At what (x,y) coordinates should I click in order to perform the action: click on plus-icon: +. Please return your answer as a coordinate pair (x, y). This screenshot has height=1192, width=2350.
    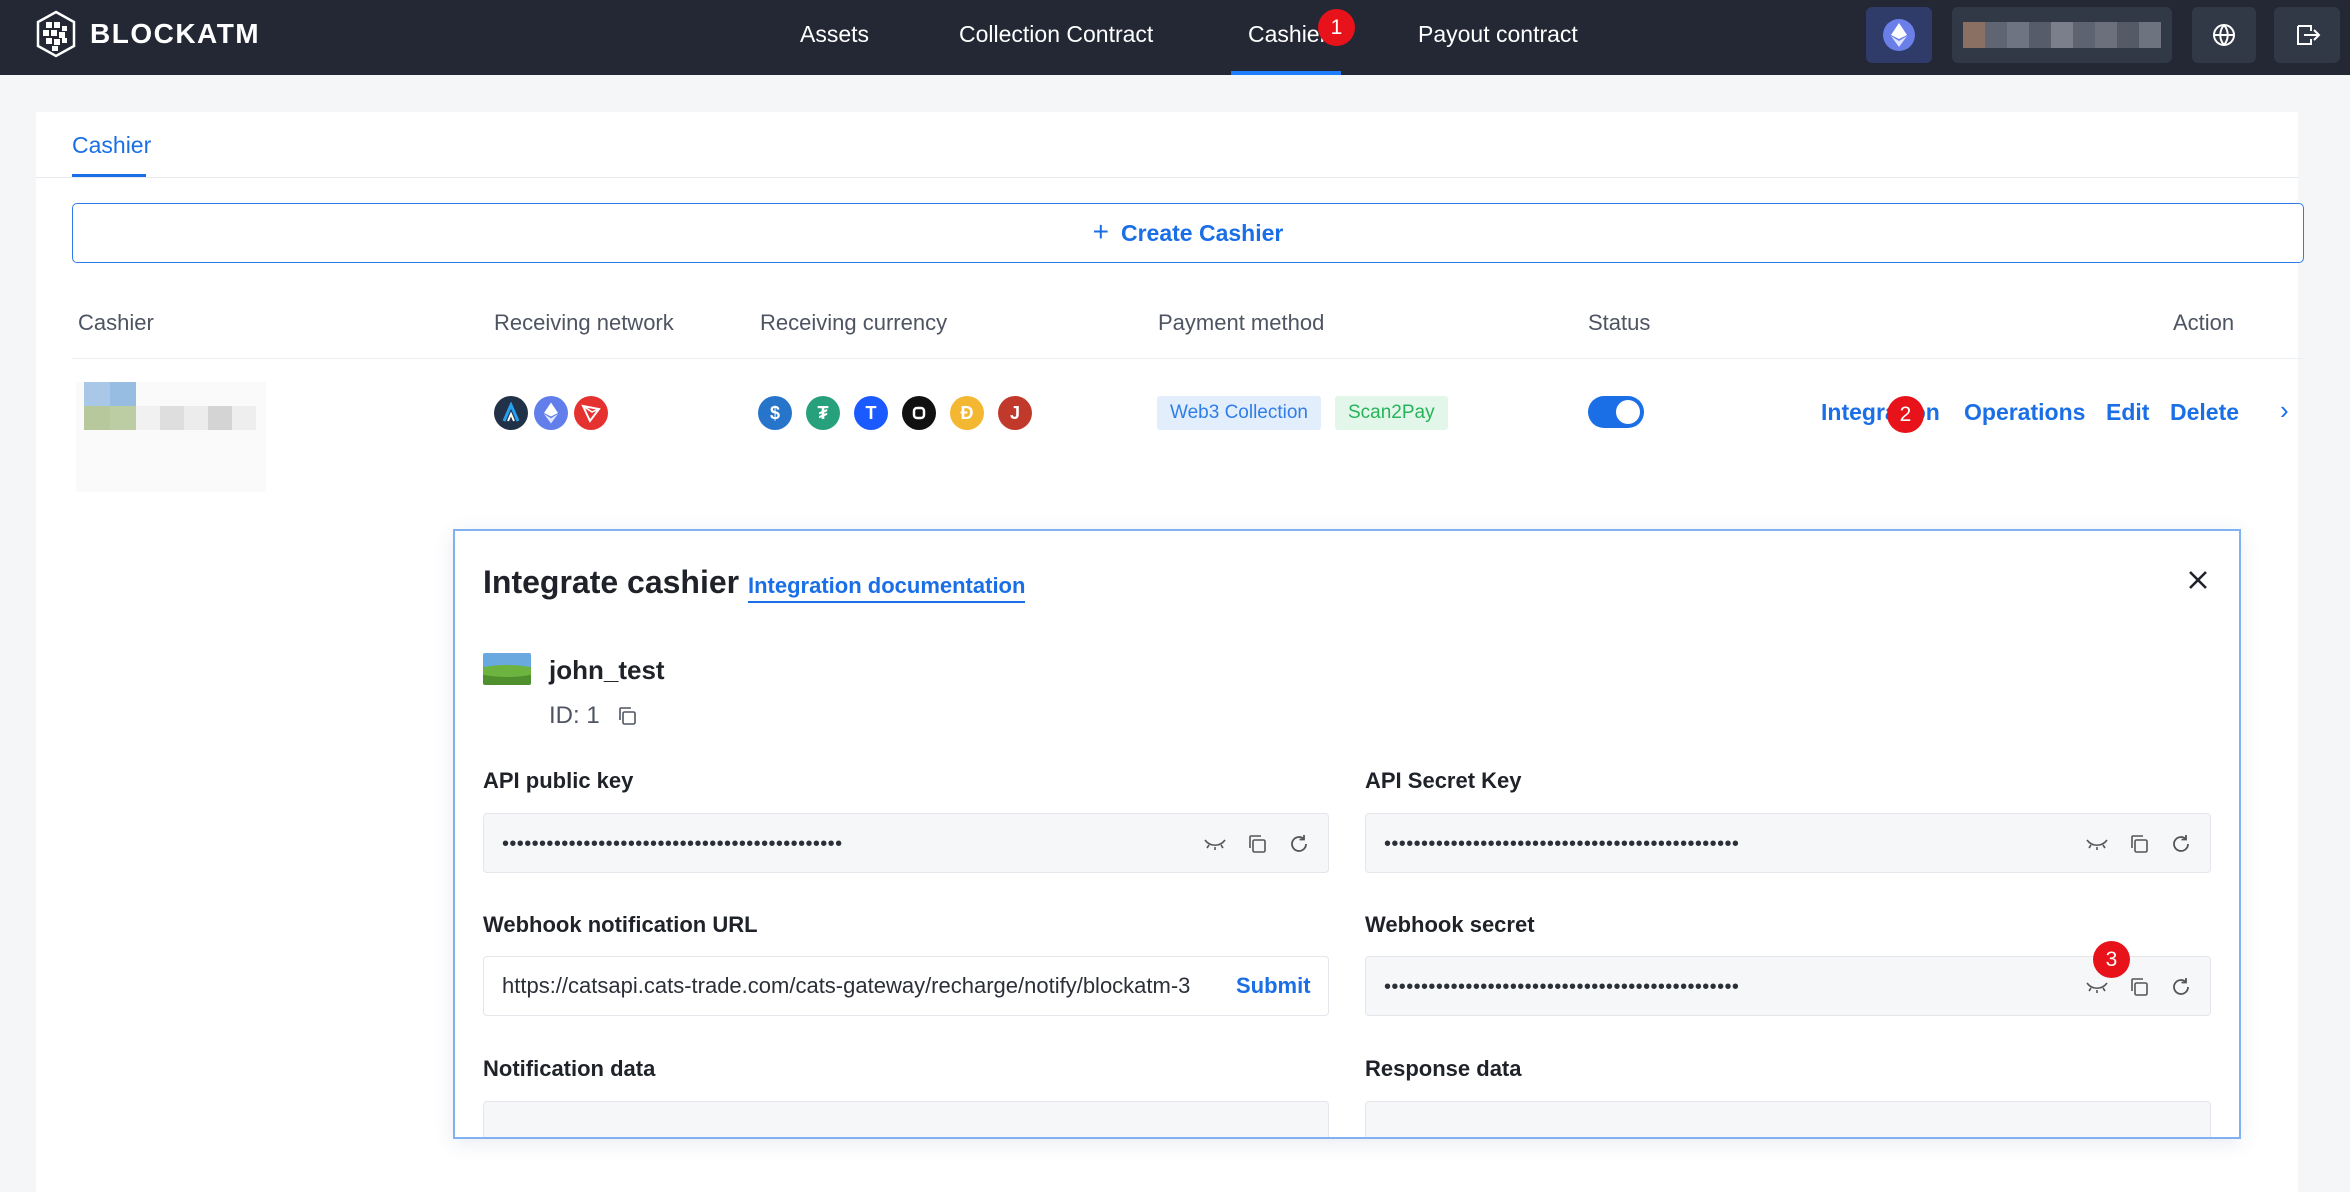
    Looking at the image, I should click on (1100, 231).